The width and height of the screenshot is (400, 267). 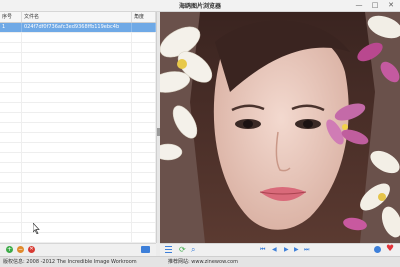 What do you see at coordinates (391, 5) in the screenshot?
I see `close-button: ✕` at bounding box center [391, 5].